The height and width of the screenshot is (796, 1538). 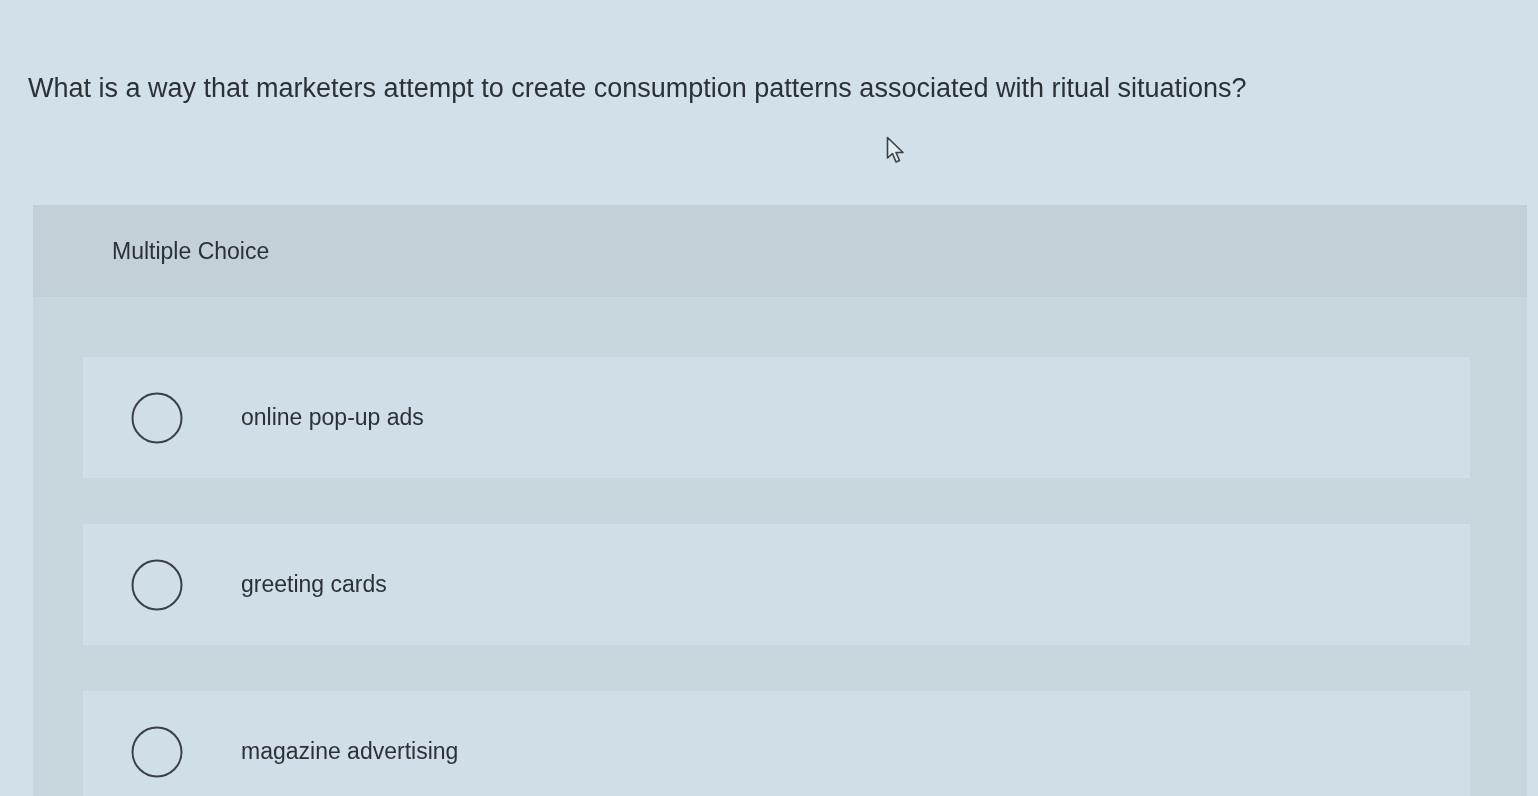 I want to click on option-label: greeting cards, so click(x=314, y=584).